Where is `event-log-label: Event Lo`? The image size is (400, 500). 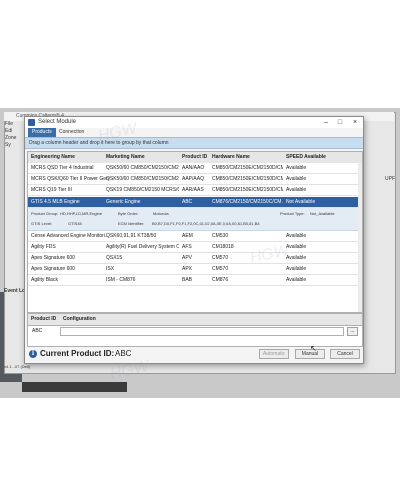 event-log-label: Event Lo is located at coordinates (15, 291).